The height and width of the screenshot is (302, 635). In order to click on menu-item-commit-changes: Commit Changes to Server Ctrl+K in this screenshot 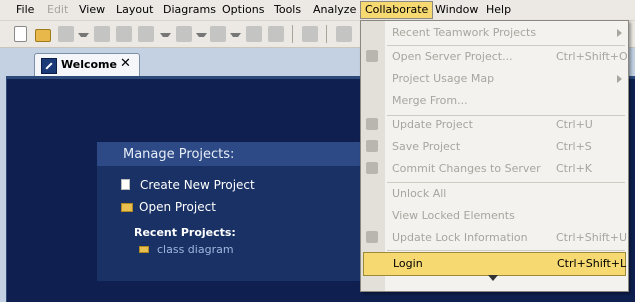, I will do `click(494, 169)`.